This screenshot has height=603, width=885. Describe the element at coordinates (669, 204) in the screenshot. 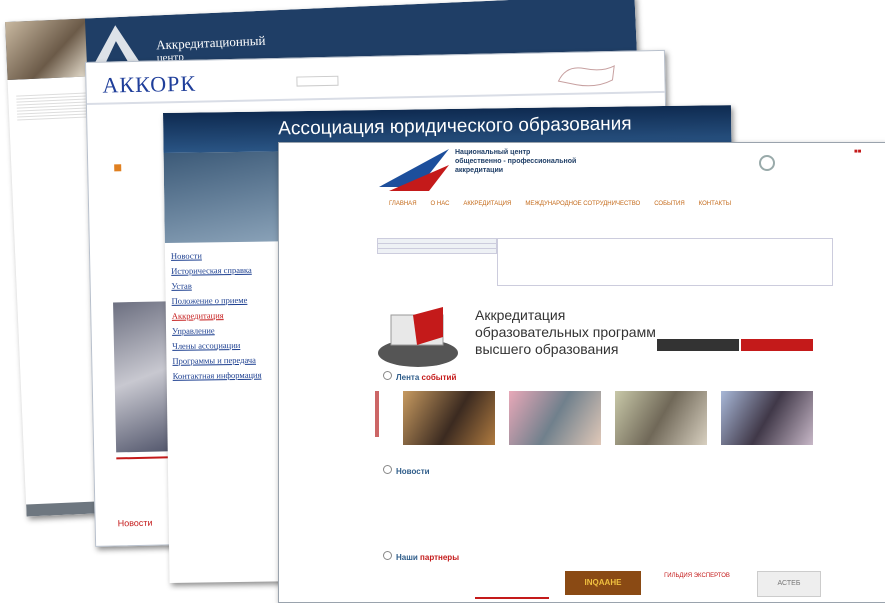

I see `nav-events: СОБЫТИЯ` at that location.